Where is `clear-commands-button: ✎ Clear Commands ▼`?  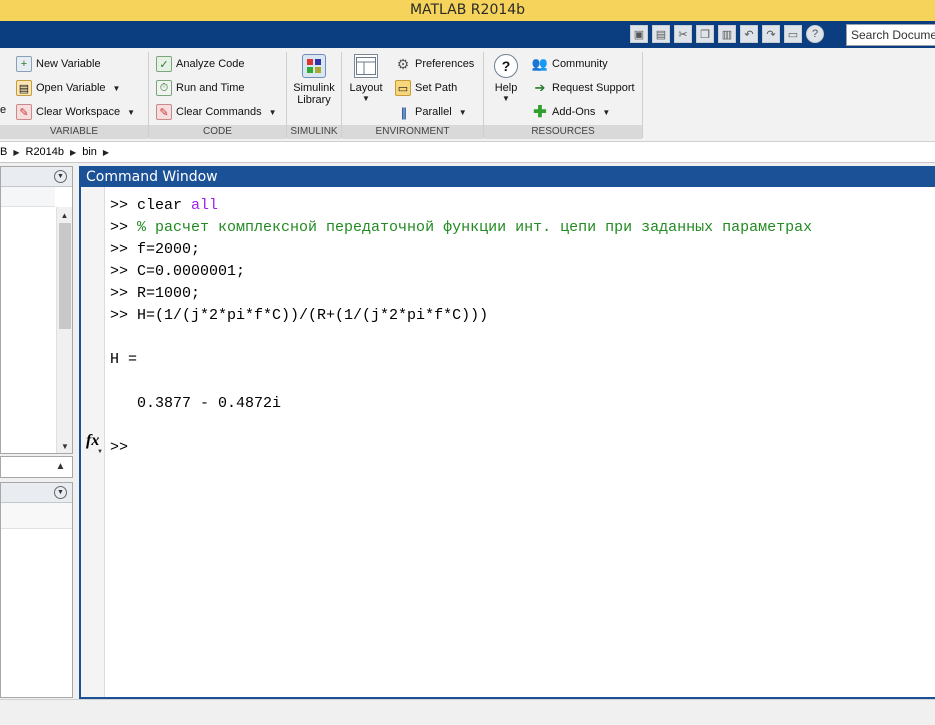 clear-commands-button: ✎ Clear Commands ▼ is located at coordinates (216, 112).